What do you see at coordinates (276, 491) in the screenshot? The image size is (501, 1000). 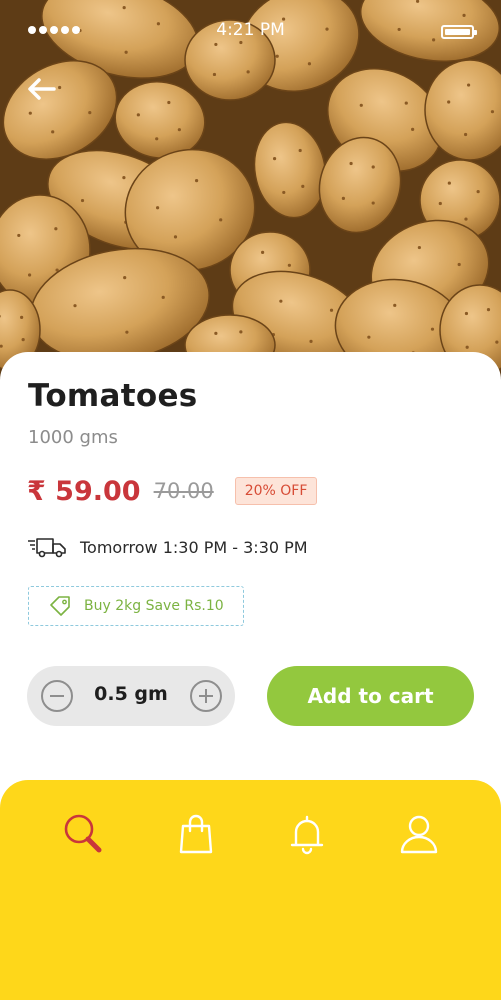 I see `discount-badge: 20% OFF` at bounding box center [276, 491].